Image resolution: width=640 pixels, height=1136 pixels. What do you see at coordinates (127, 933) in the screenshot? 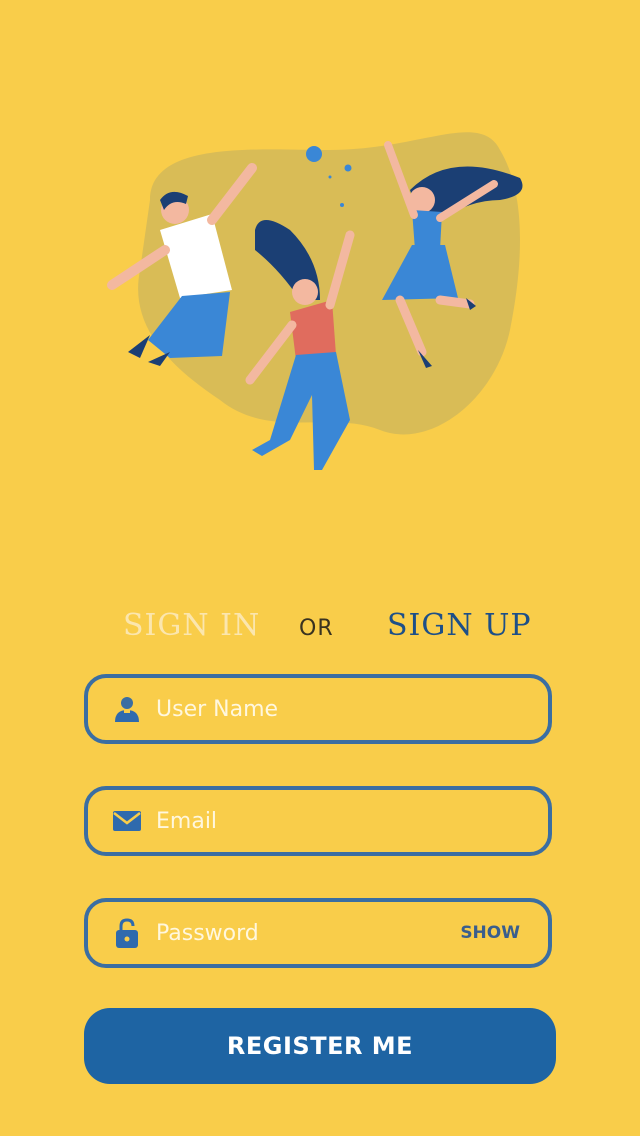
I see `lock-icon` at bounding box center [127, 933].